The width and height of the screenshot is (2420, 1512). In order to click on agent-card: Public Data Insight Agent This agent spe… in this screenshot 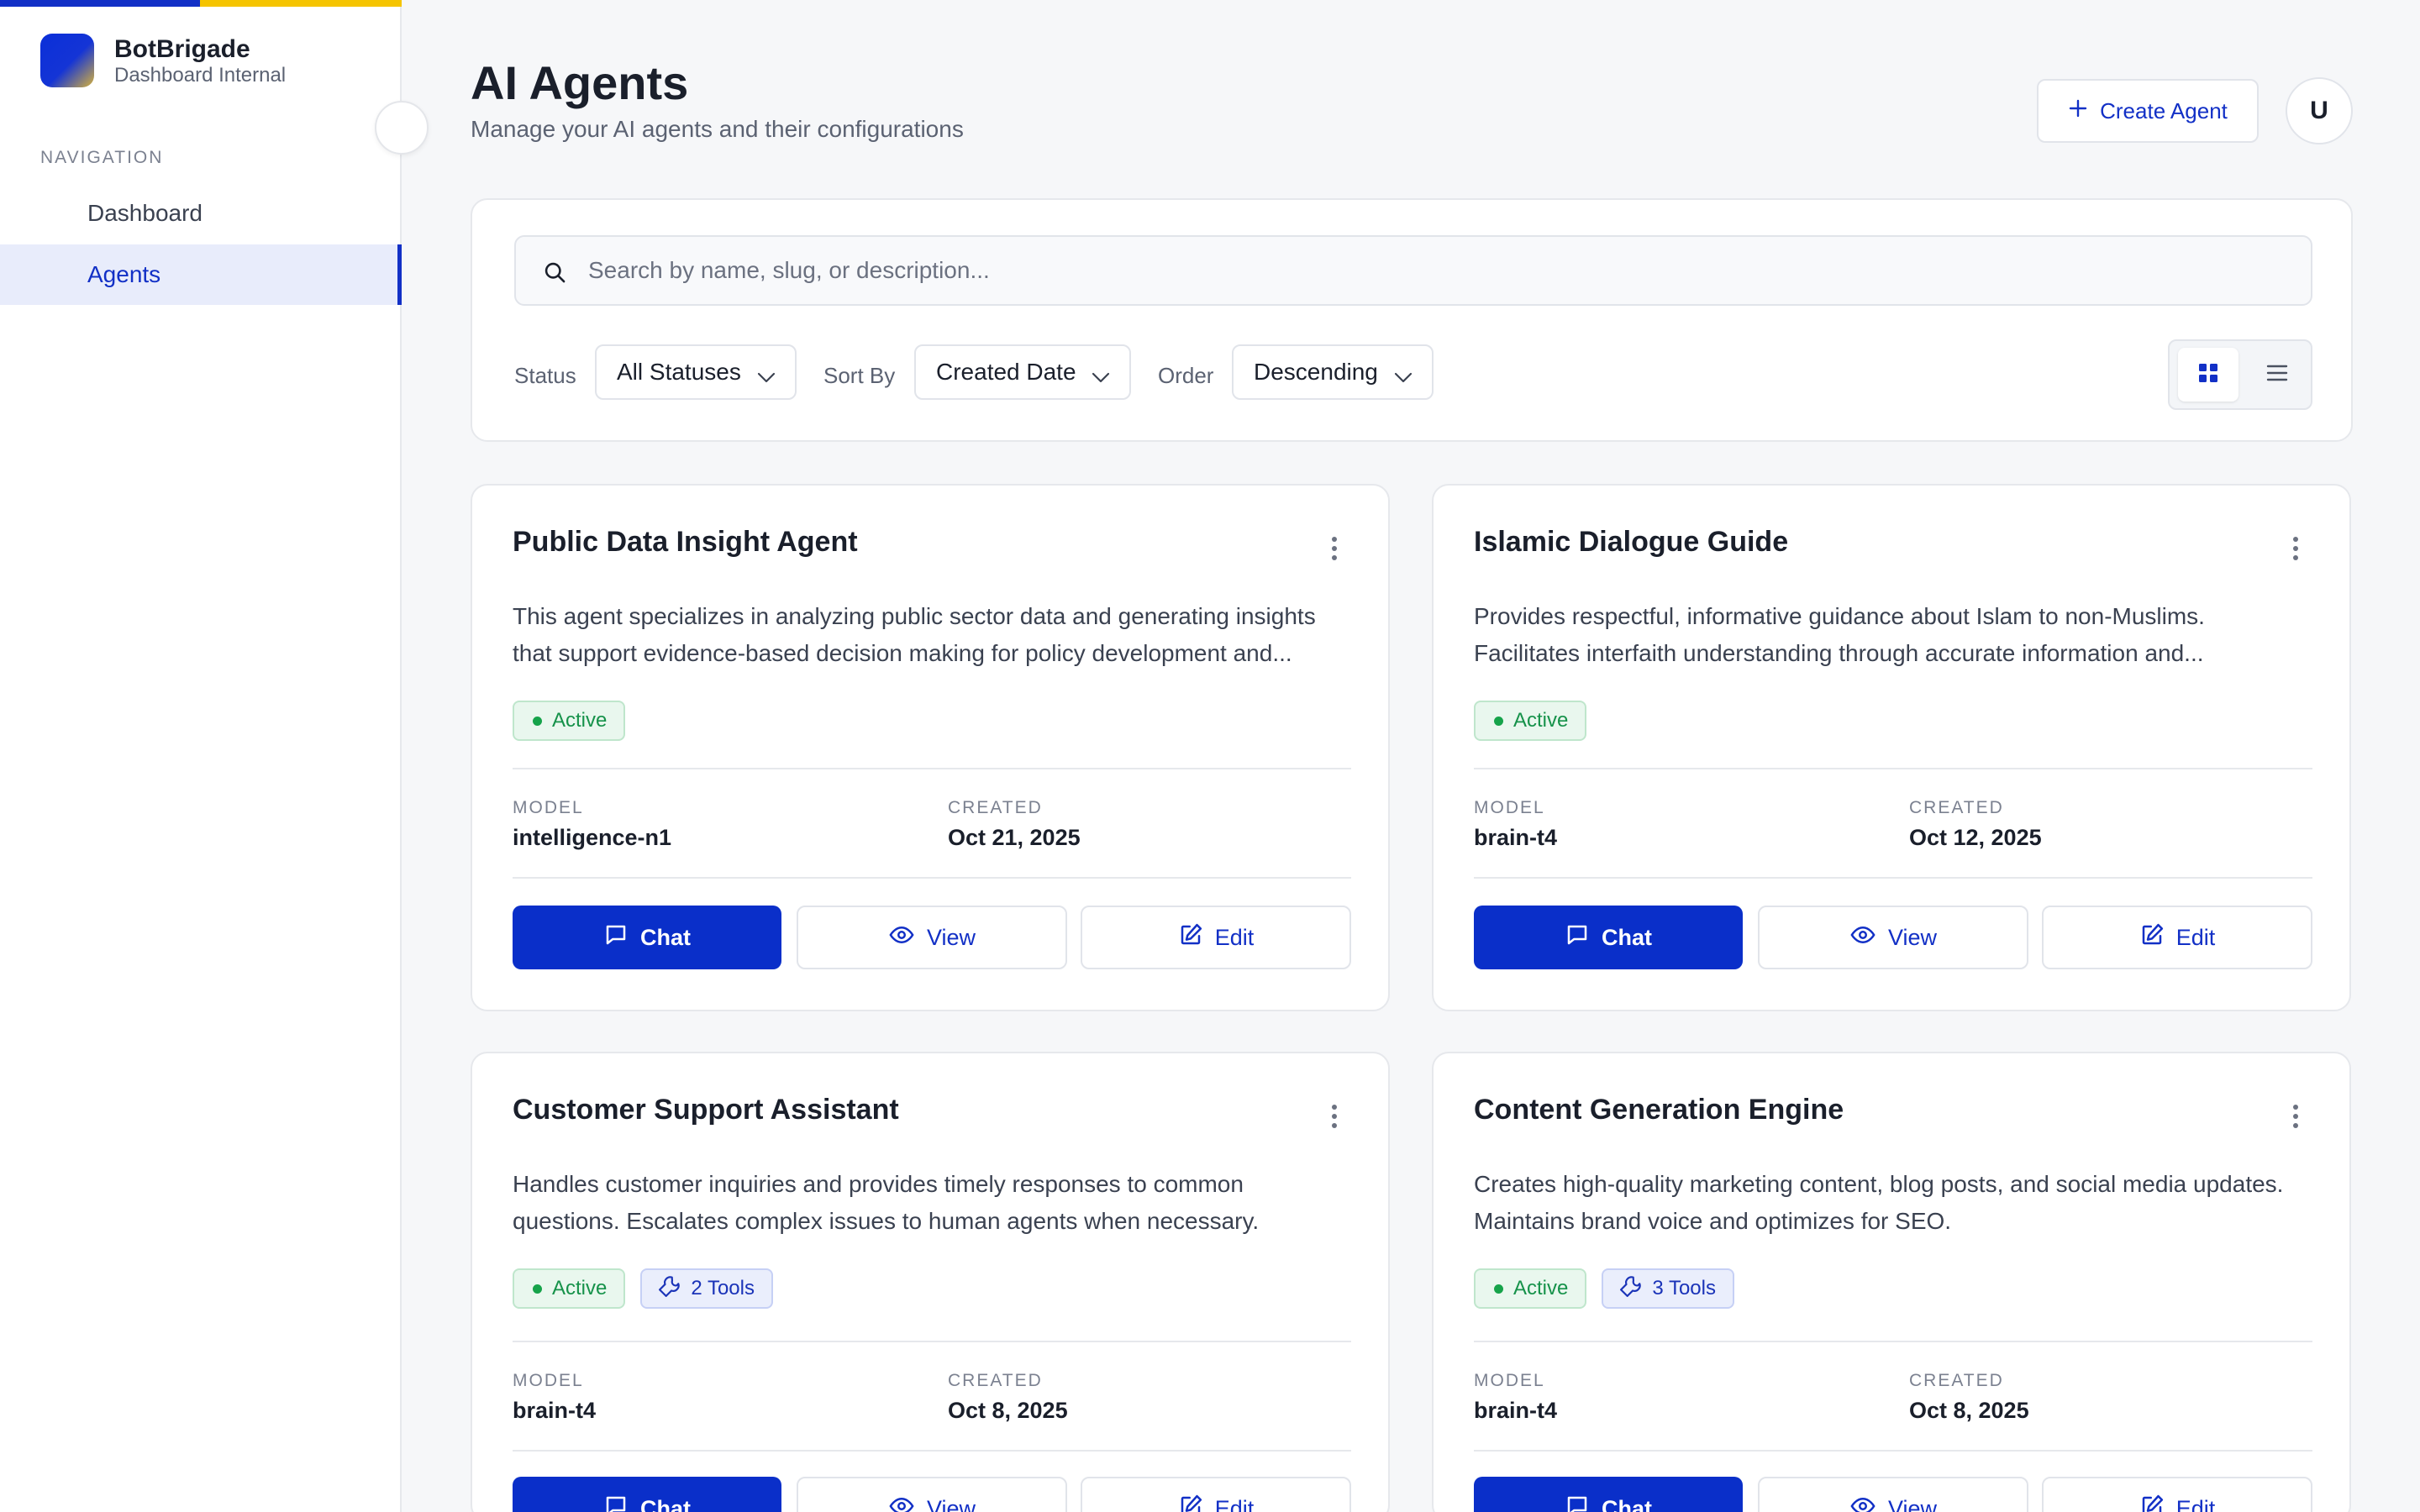, I will do `click(931, 747)`.